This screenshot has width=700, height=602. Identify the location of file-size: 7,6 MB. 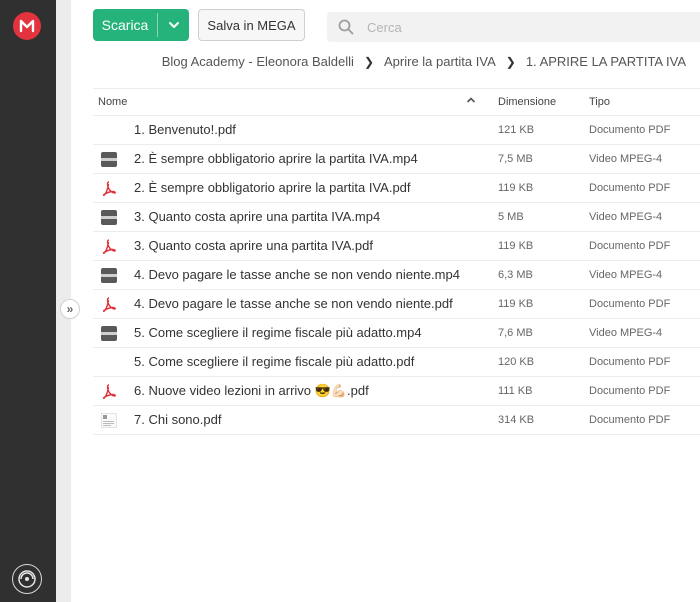
(515, 333).